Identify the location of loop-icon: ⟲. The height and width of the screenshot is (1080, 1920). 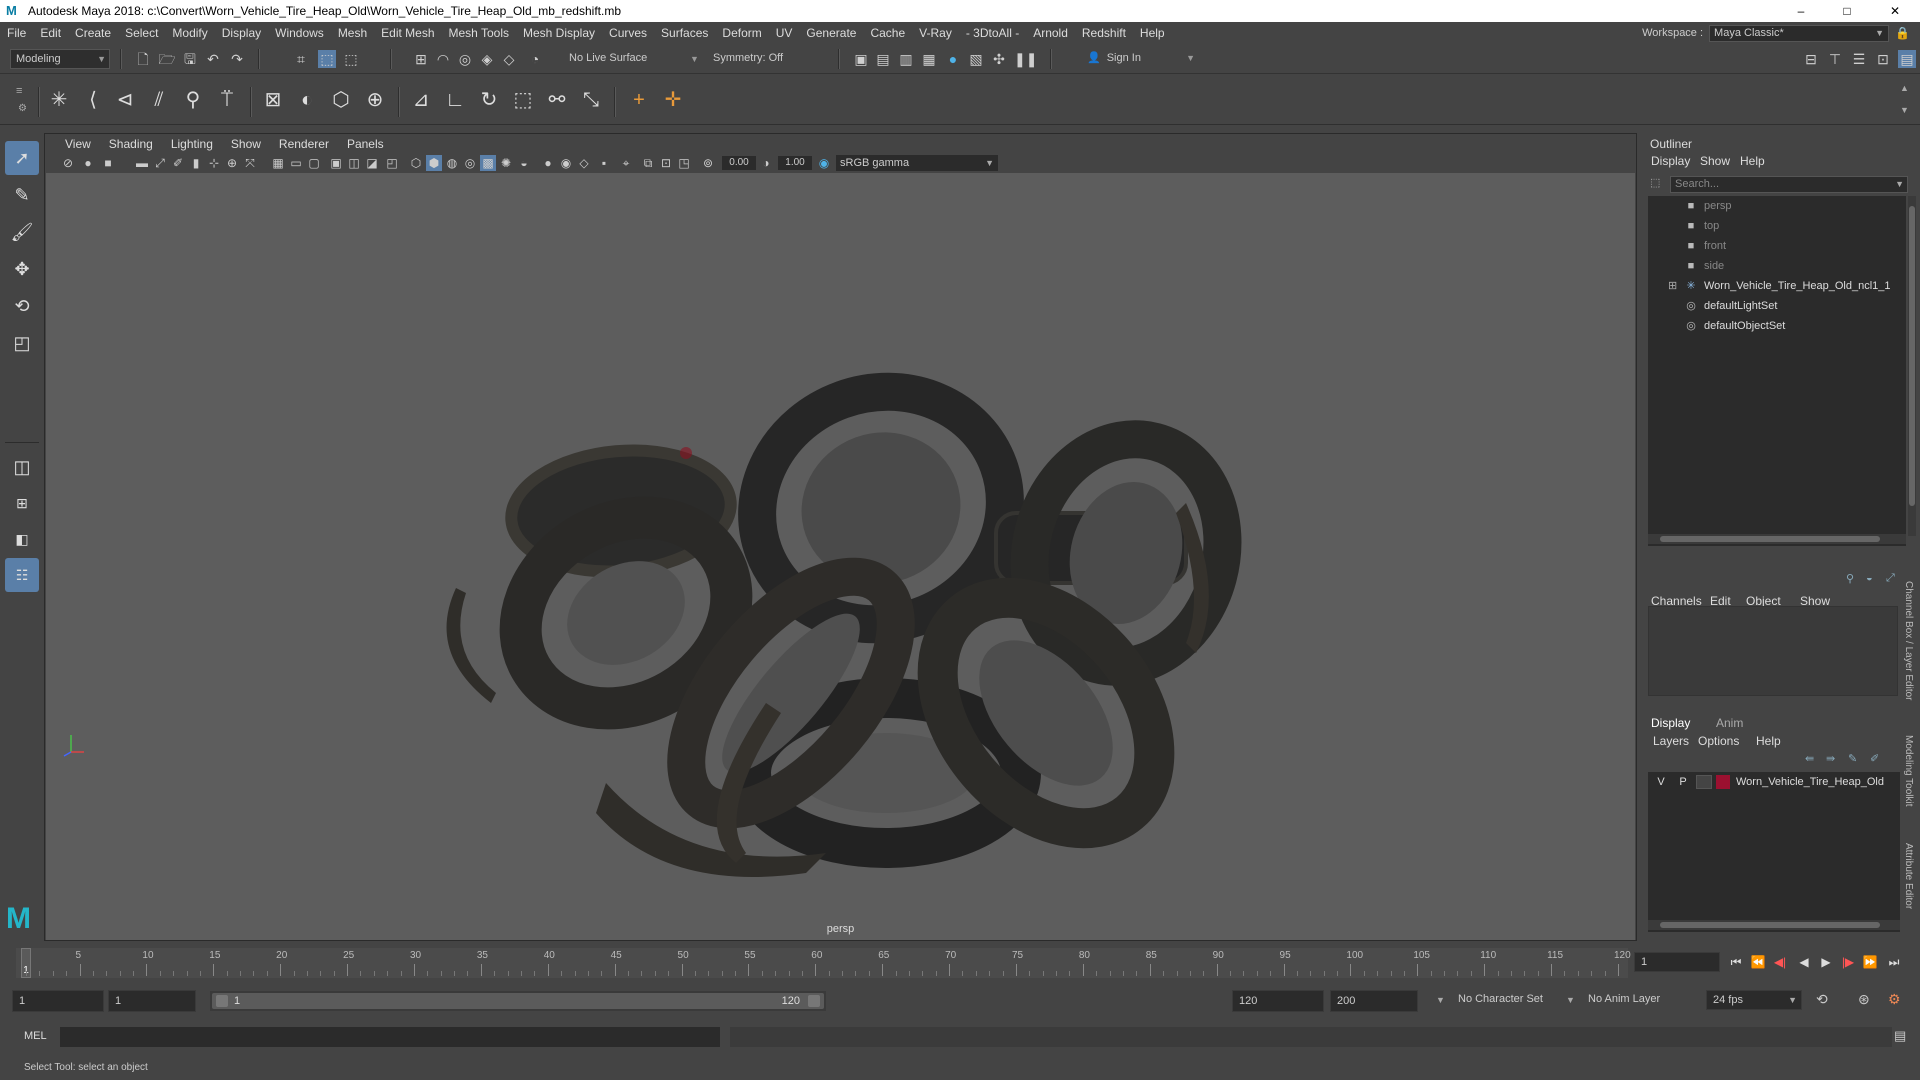
(1822, 999).